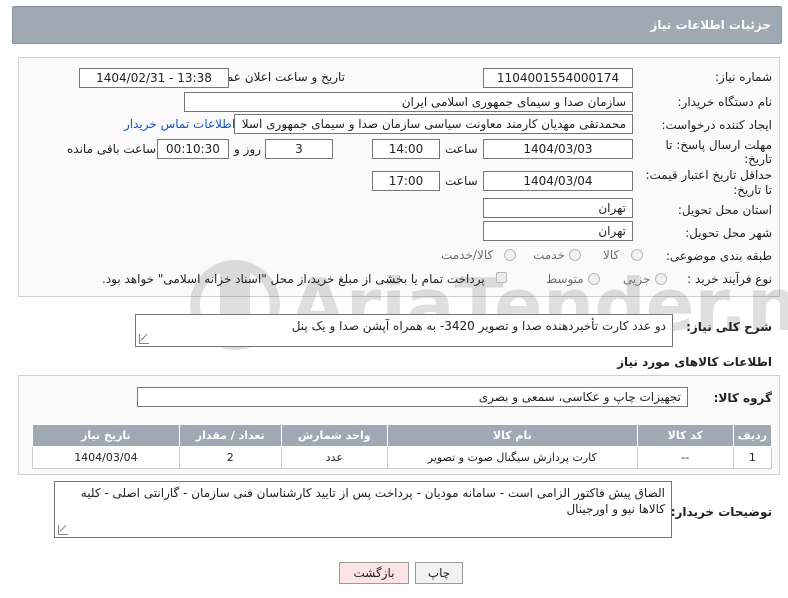 The image size is (788, 598). What do you see at coordinates (412, 397) in the screenshot?
I see `goods-group-field: تجهیزات چاپ و عکاسی، سمعی و بصری` at bounding box center [412, 397].